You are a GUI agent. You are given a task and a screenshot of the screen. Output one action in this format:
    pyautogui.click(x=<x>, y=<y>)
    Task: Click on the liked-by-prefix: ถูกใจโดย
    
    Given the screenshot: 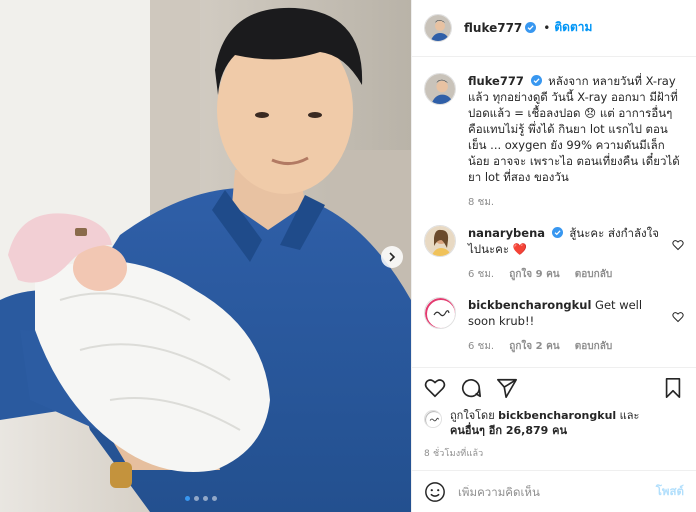 What is the action you would take?
    pyautogui.click(x=472, y=416)
    